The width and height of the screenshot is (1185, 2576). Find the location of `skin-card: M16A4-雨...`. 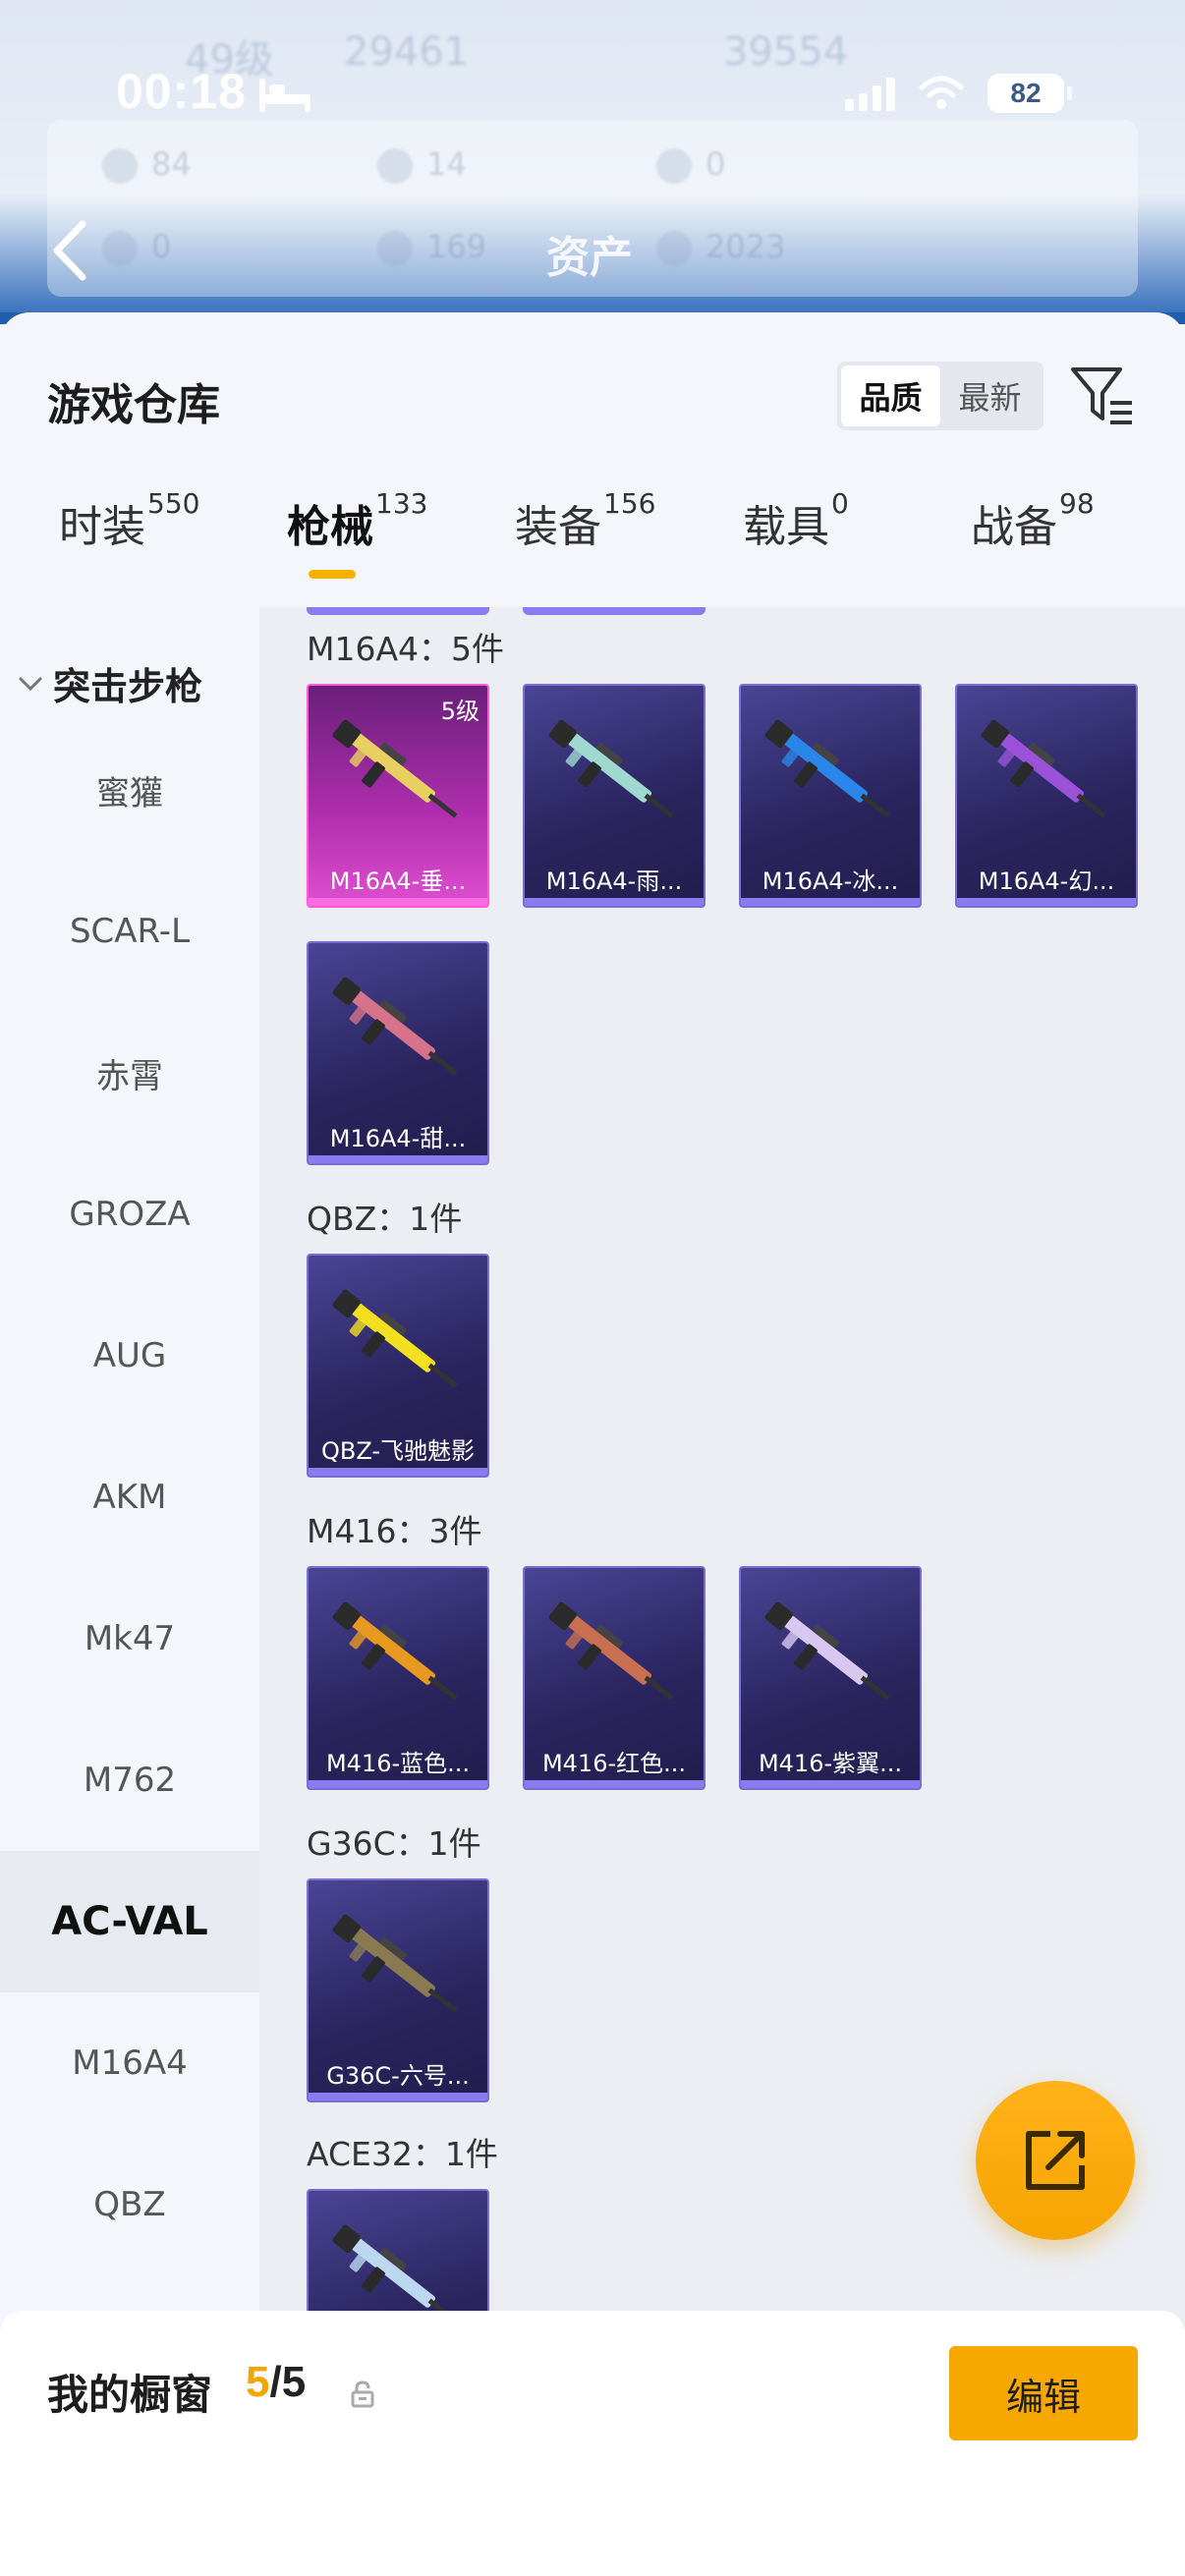

skin-card: M16A4-雨... is located at coordinates (614, 796).